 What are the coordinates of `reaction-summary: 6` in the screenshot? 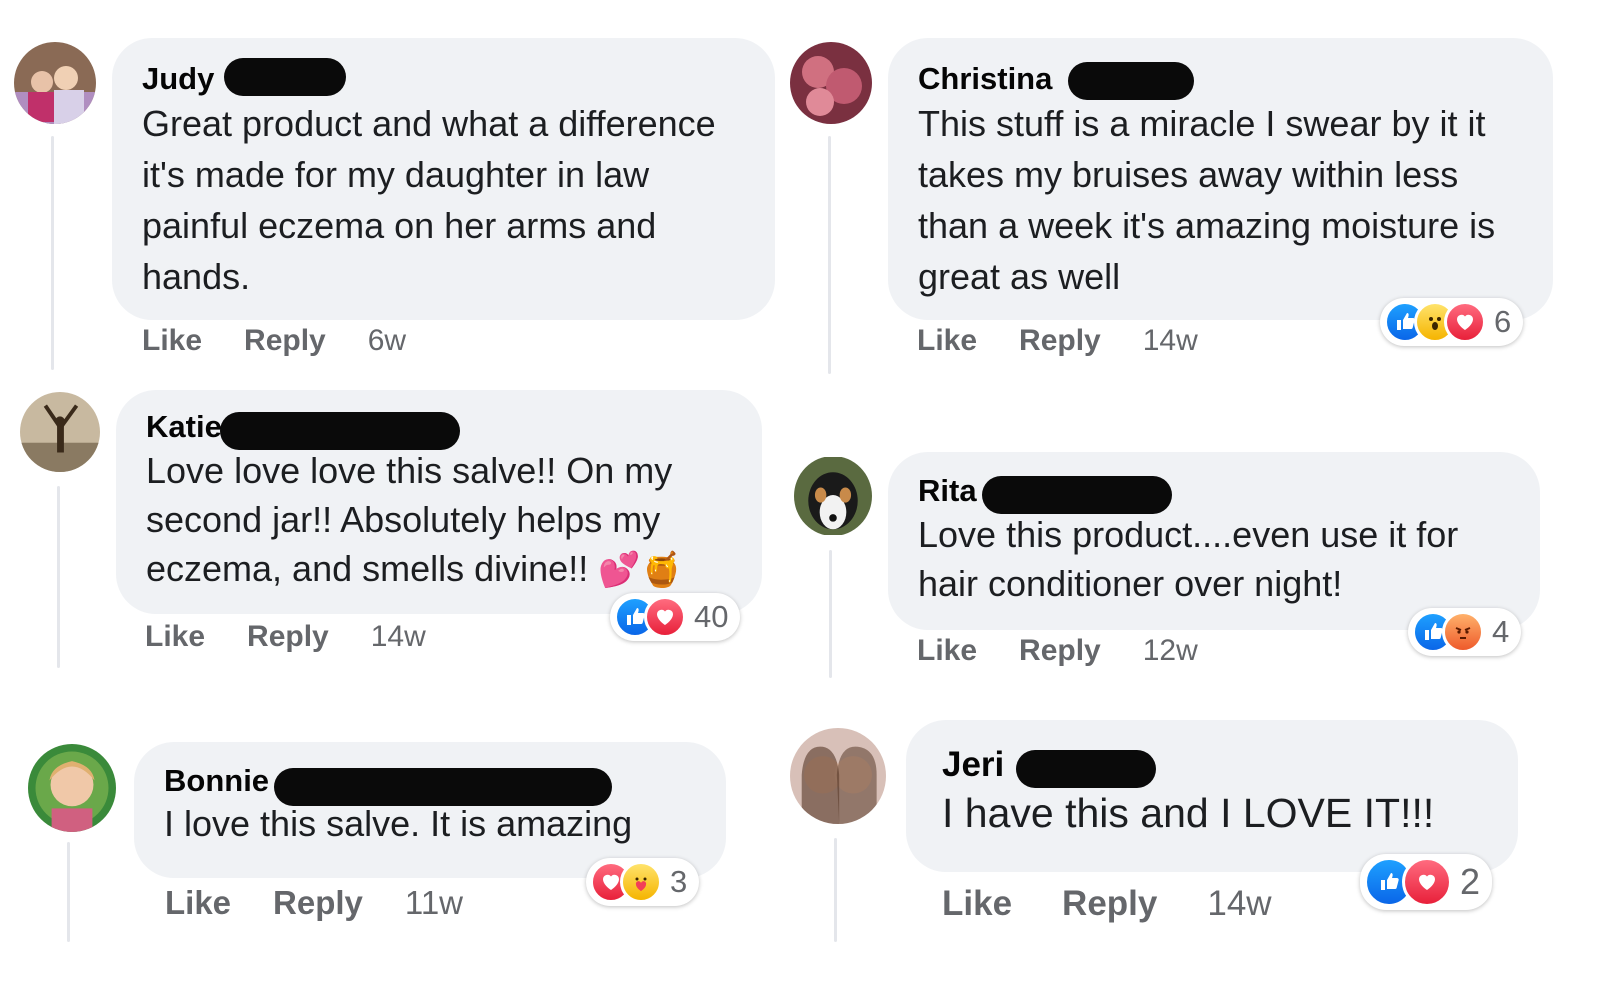 It's located at (1452, 322).